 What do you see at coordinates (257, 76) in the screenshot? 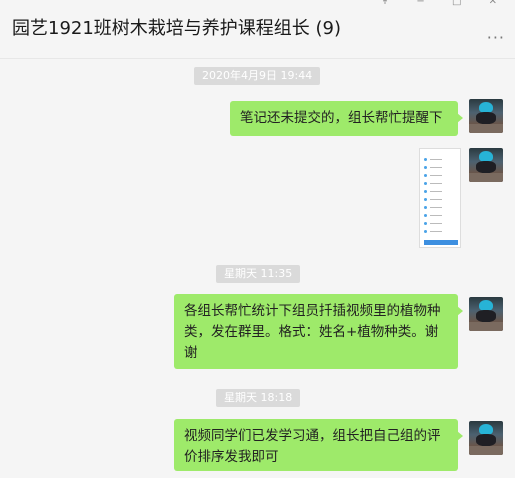
I see `timestamp: 2020年4月9日 19:44` at bounding box center [257, 76].